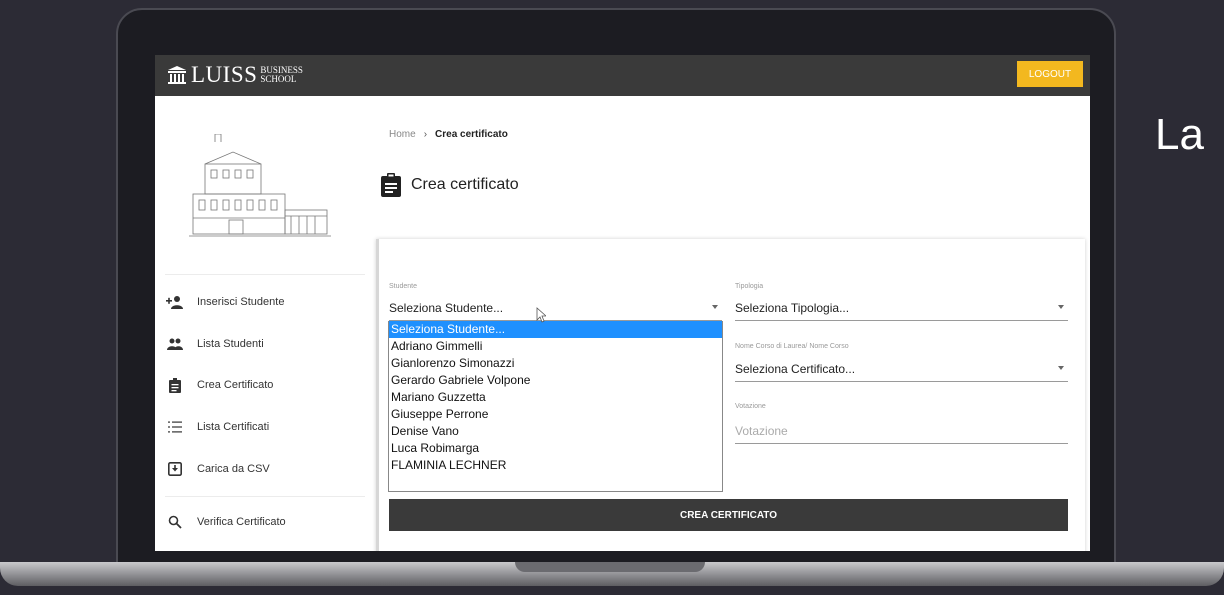 Image resolution: width=1224 pixels, height=595 pixels. I want to click on sidebar-item-label: Lista Studenti, so click(230, 344).